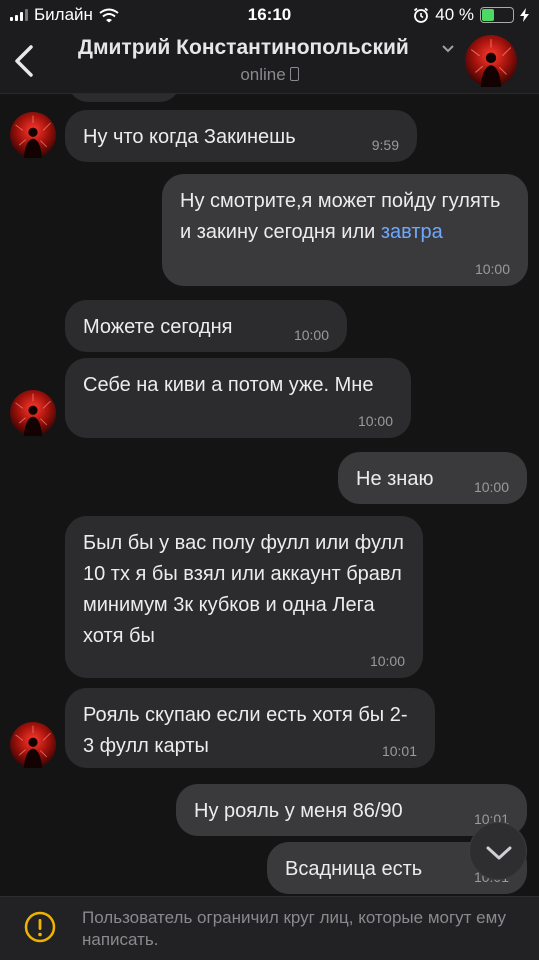 The height and width of the screenshot is (960, 539). I want to click on scroll-to-bottom-button, so click(498, 851).